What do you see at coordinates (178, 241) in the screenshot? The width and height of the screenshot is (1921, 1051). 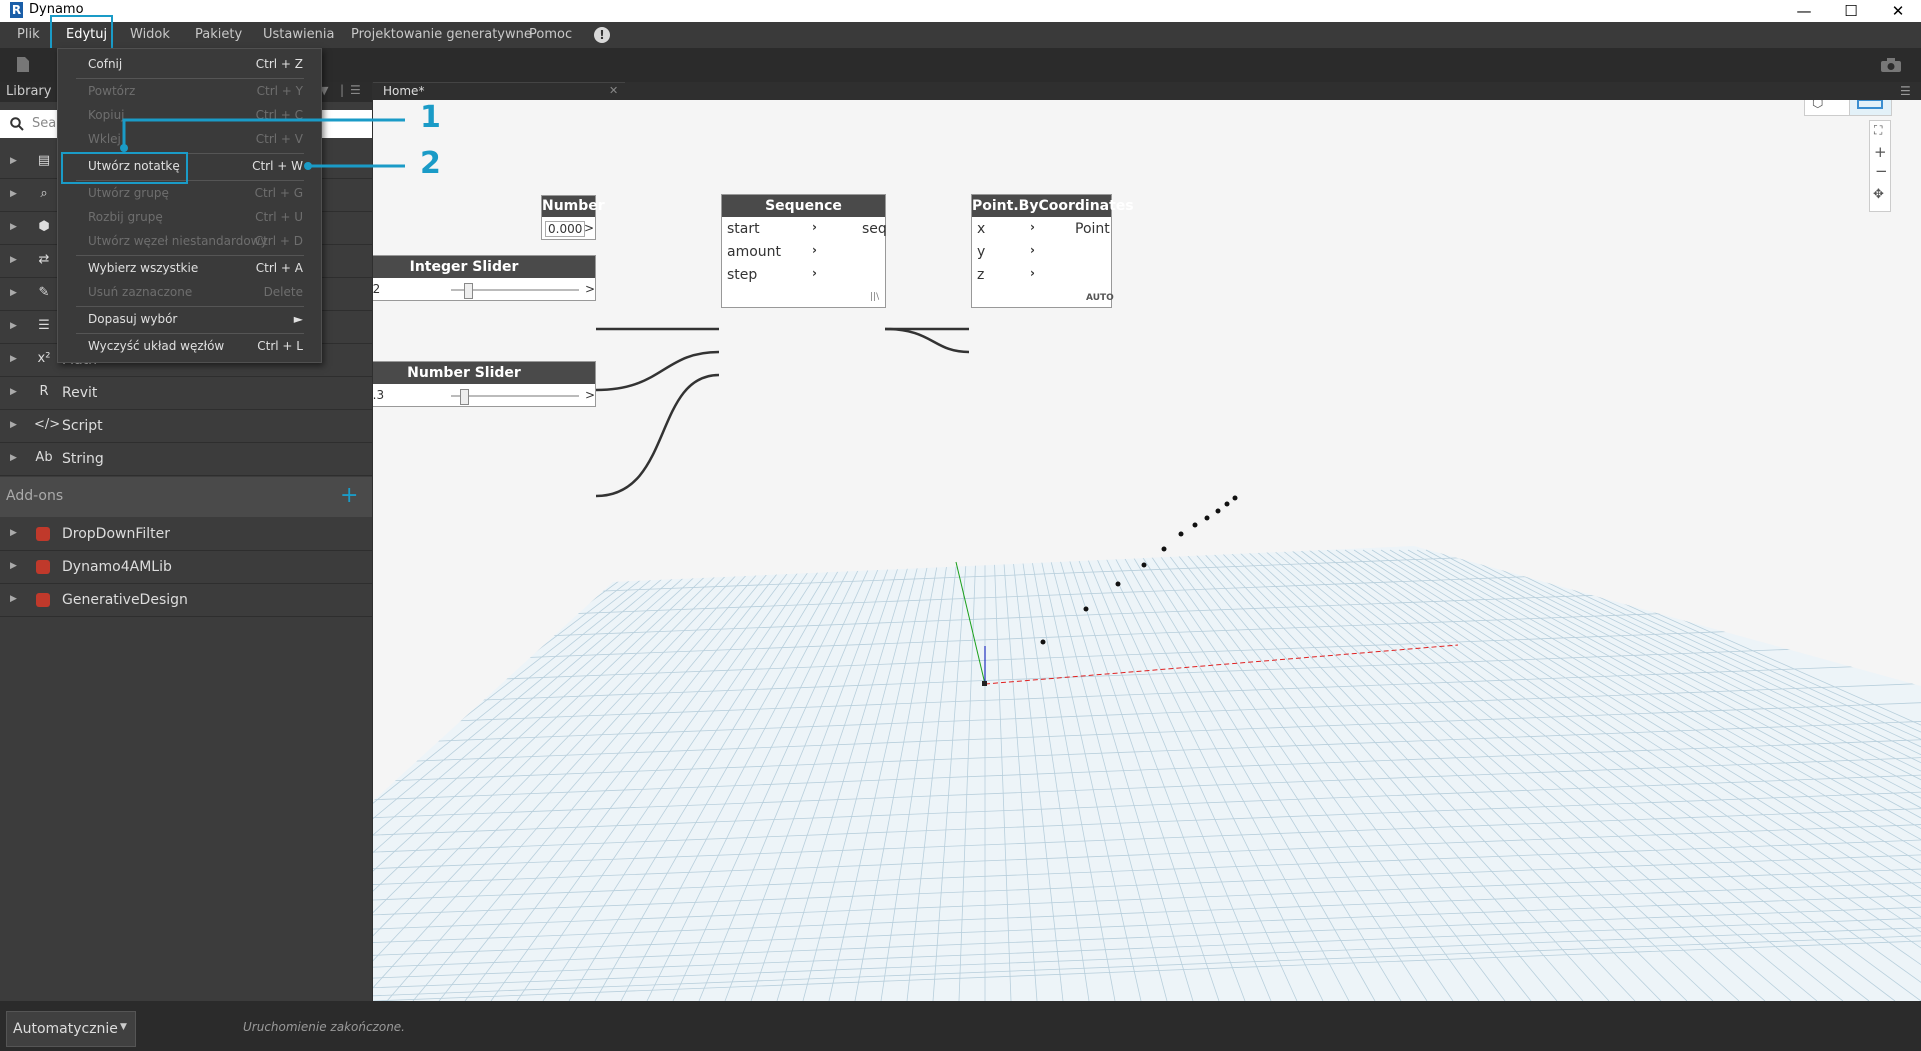 I see `menu-item-label: Utwórz węzeł niestandardowy` at bounding box center [178, 241].